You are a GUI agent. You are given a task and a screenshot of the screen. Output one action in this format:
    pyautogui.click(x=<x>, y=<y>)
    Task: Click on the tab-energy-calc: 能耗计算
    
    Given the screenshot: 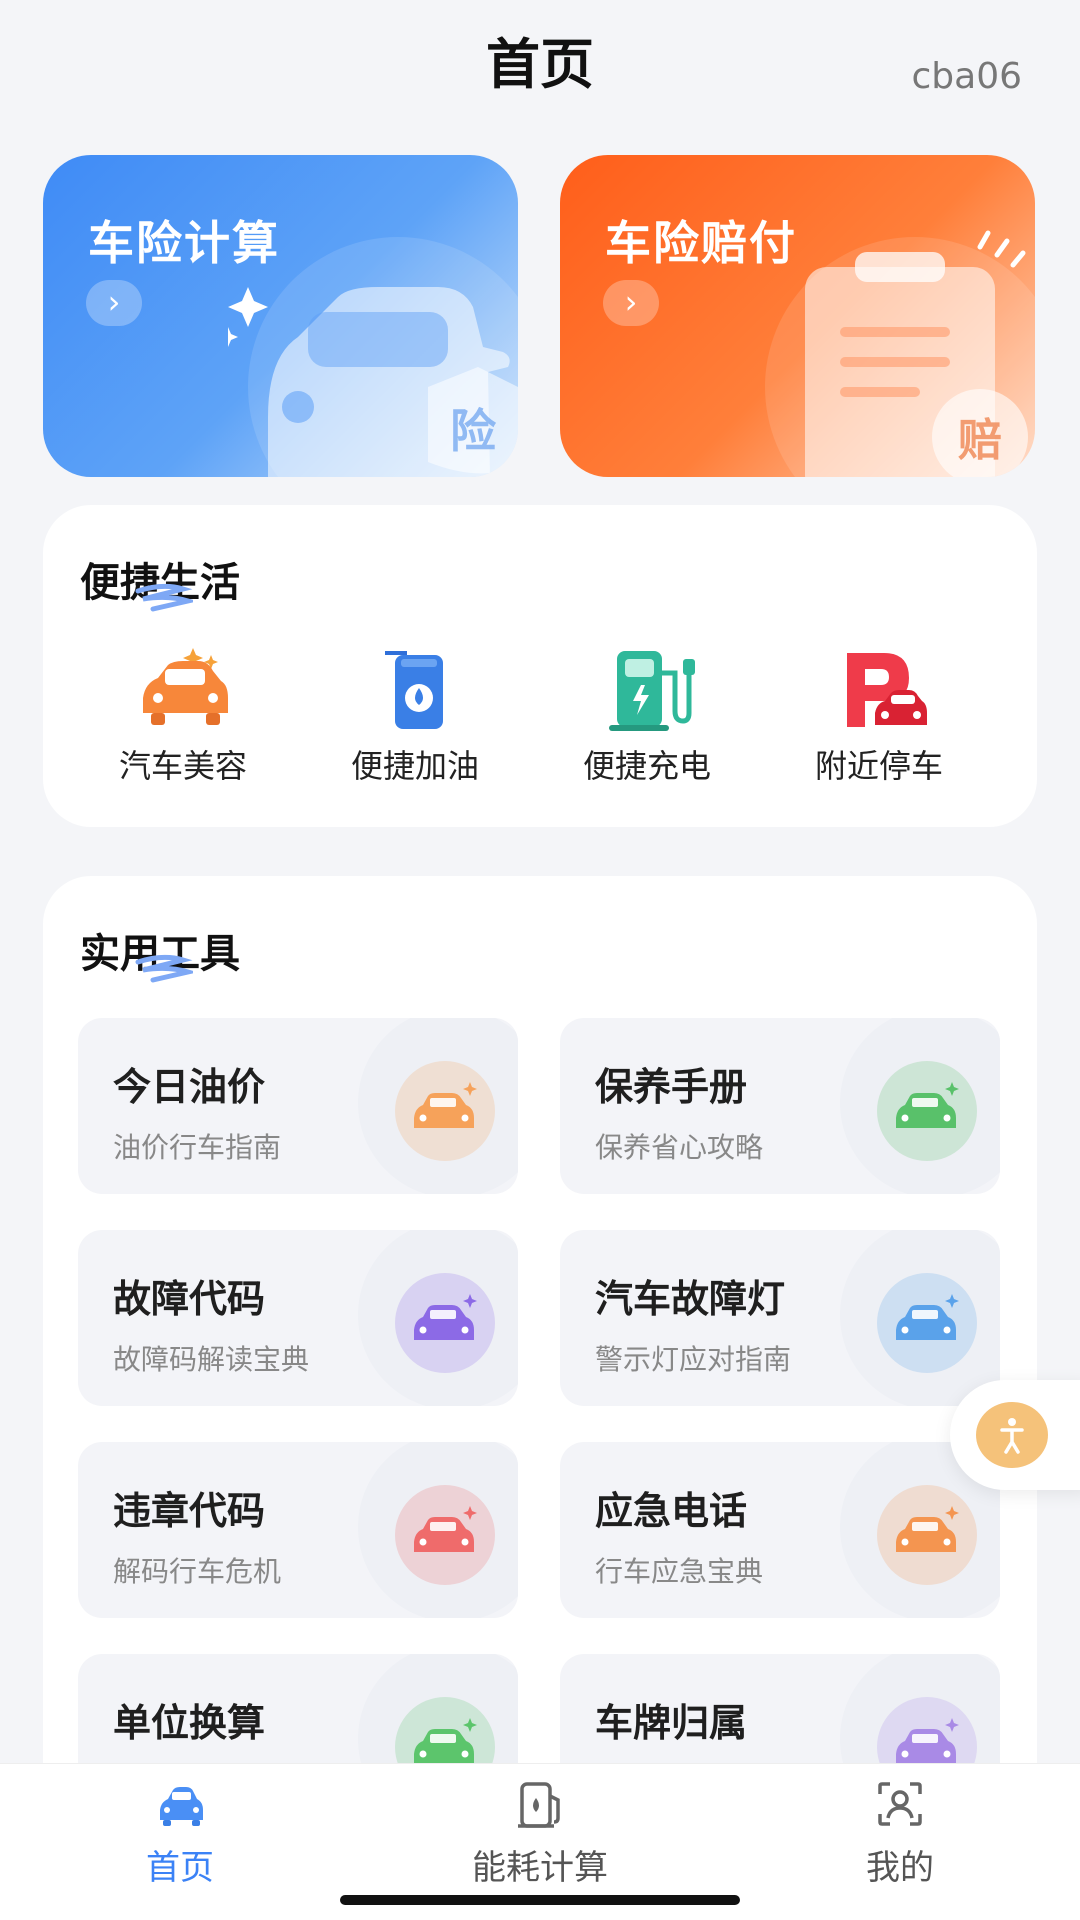 What is the action you would take?
    pyautogui.click(x=540, y=1832)
    